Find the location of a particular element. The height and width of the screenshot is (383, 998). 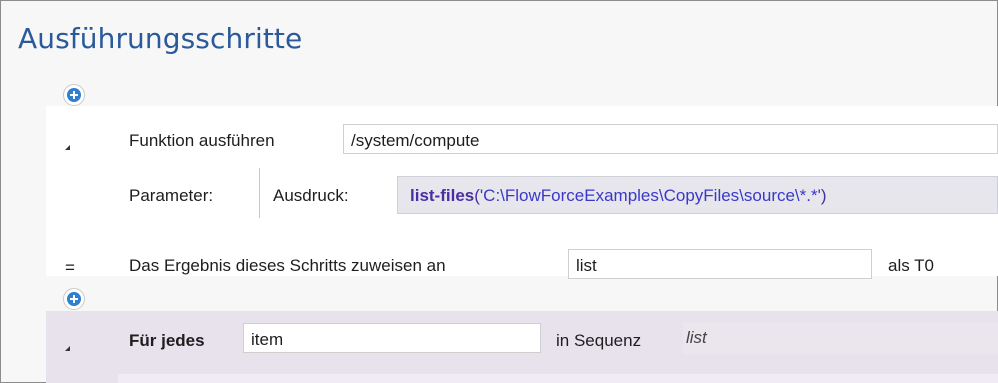

add-step-button-middle is located at coordinates (74, 299).